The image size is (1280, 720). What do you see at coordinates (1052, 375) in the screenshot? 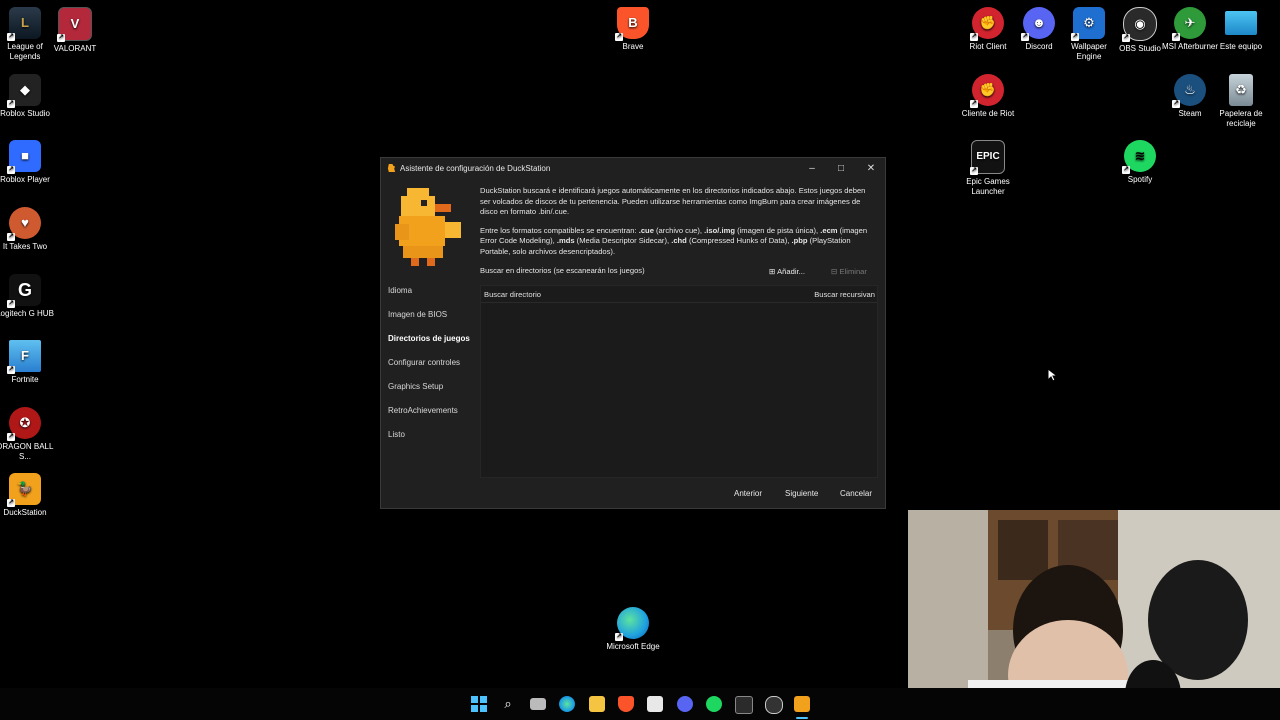
I see `mouse-cursor-icon` at bounding box center [1052, 375].